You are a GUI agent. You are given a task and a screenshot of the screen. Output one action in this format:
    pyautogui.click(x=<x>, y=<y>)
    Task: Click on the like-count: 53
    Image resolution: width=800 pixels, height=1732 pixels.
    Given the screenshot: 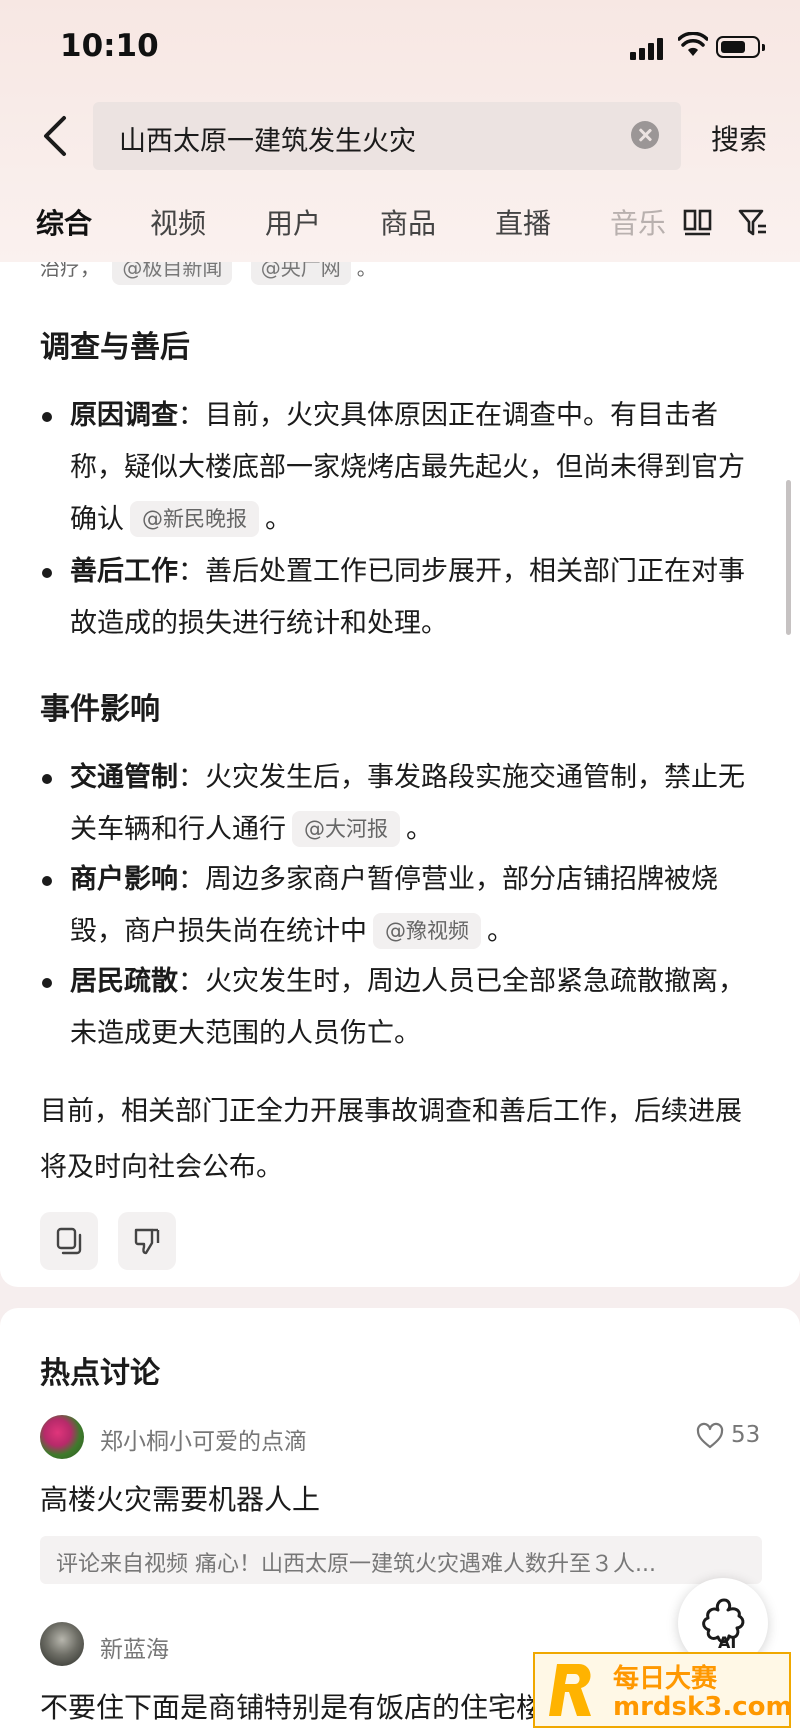 What is the action you would take?
    pyautogui.click(x=746, y=1435)
    